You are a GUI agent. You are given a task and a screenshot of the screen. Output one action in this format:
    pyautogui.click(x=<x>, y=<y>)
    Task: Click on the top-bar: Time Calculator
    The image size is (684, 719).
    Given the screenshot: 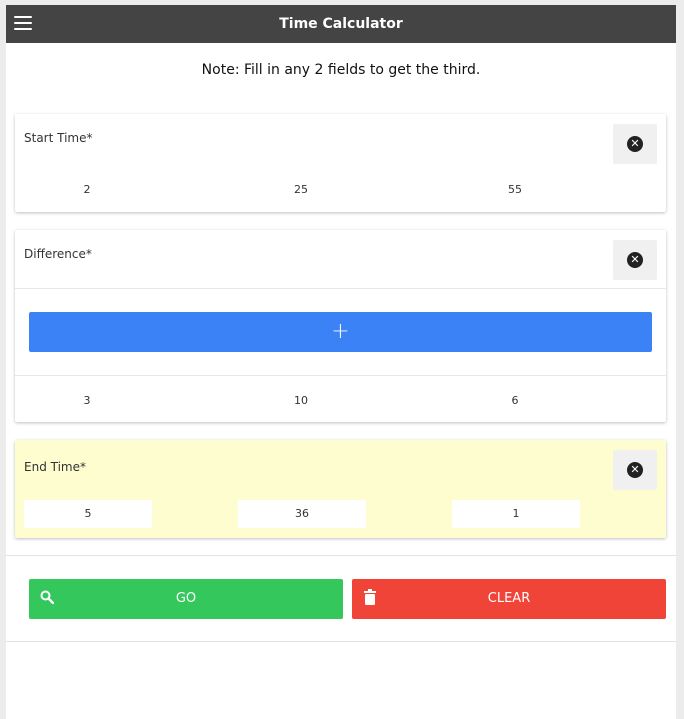 What is the action you would take?
    pyautogui.click(x=341, y=24)
    